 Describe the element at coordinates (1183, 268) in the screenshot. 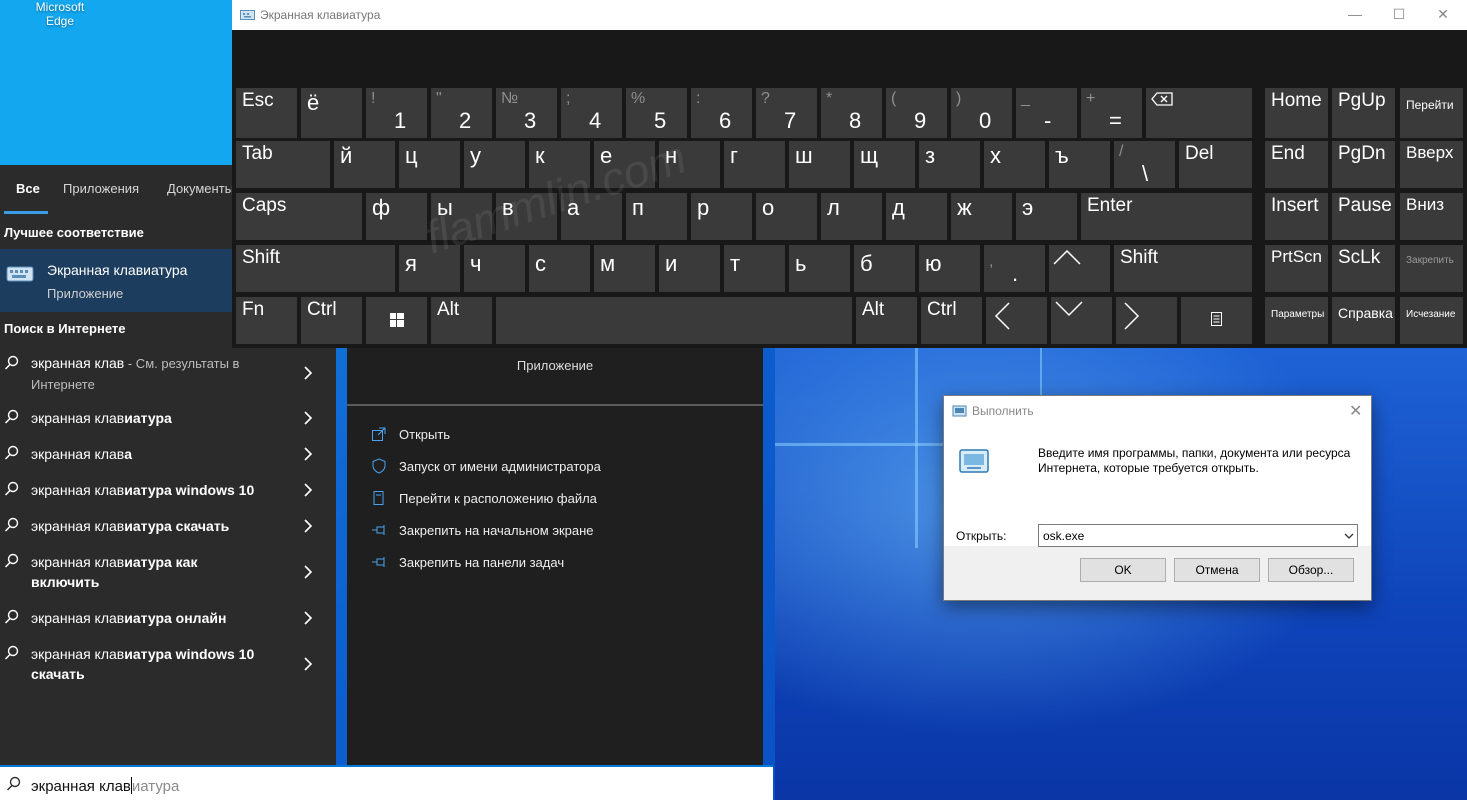

I see `key-shift-right: Shift` at that location.